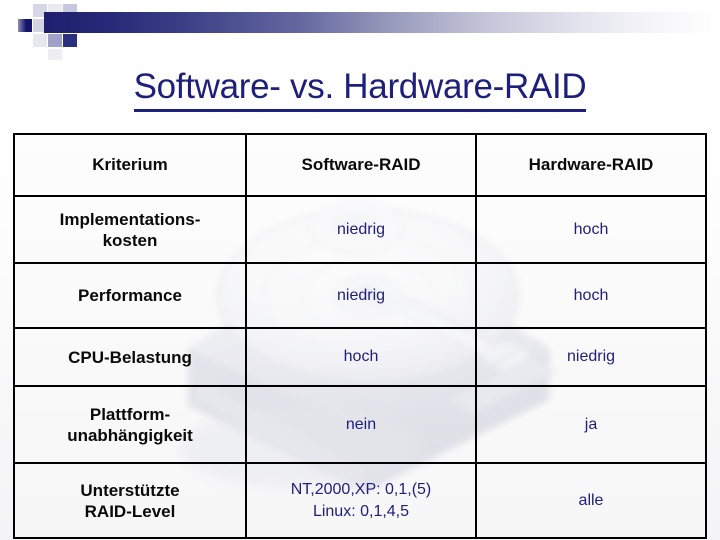 The width and height of the screenshot is (720, 540). I want to click on criterion-line: Unterstützte, so click(130, 490).